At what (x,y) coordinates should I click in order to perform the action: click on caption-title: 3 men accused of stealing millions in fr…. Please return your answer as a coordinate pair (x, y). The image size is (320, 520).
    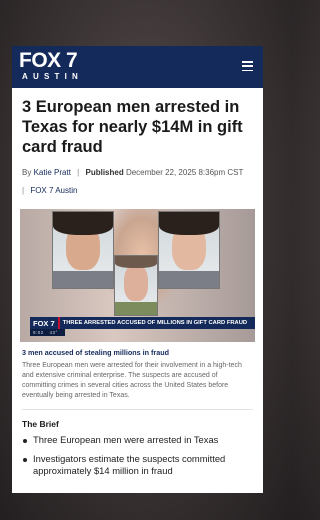
    Looking at the image, I should click on (137, 353).